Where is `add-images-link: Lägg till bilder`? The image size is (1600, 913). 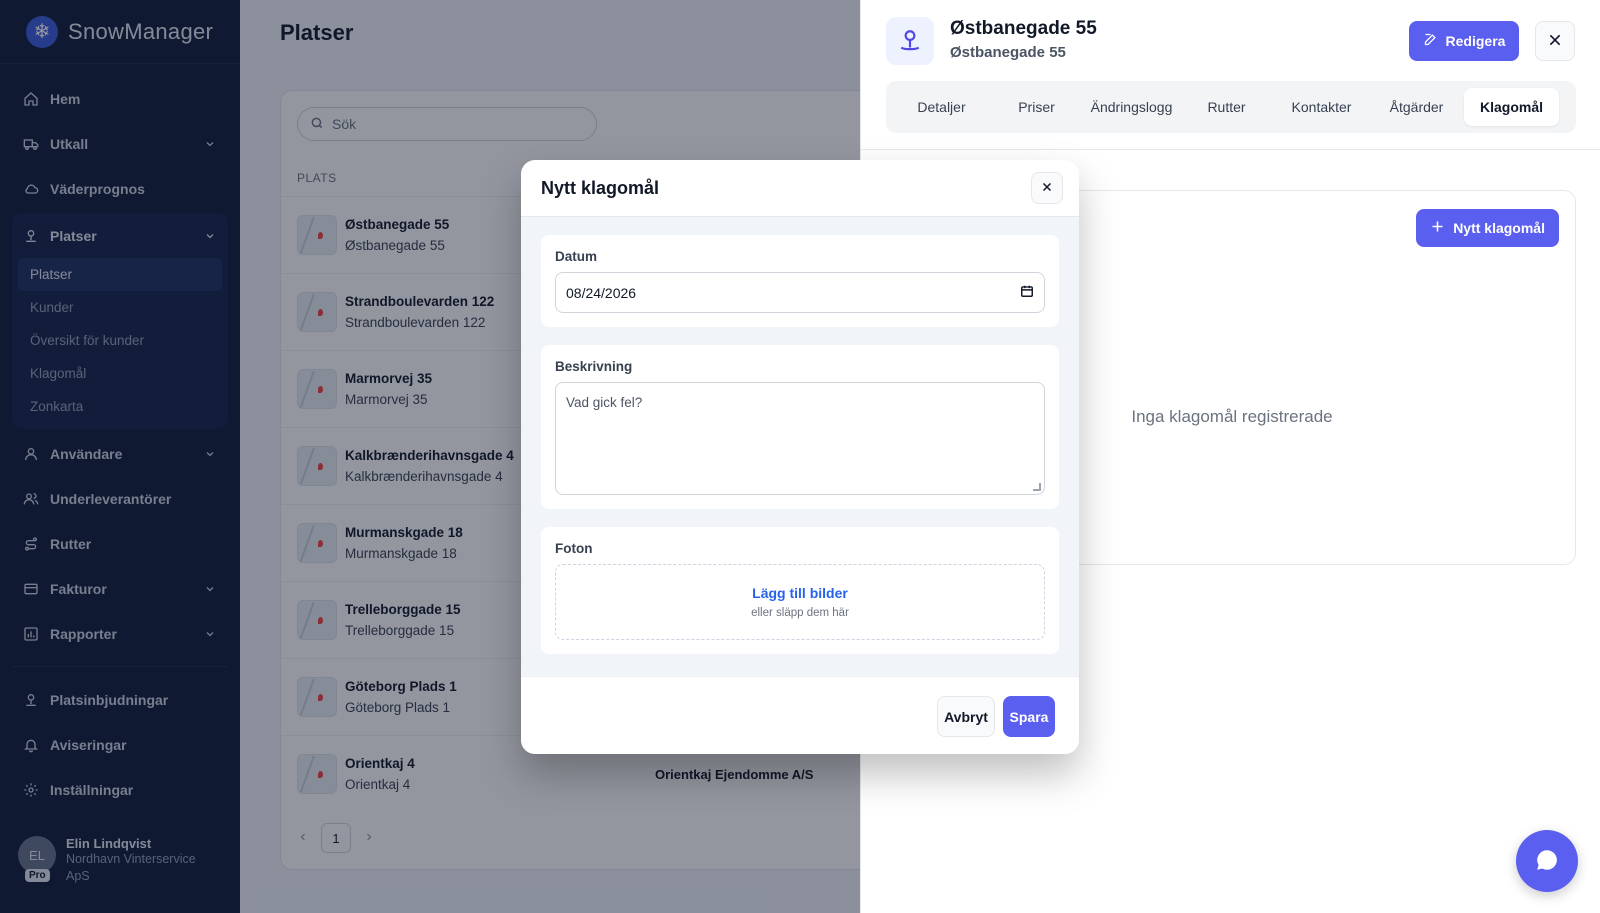
add-images-link: Lägg till bilder is located at coordinates (800, 593).